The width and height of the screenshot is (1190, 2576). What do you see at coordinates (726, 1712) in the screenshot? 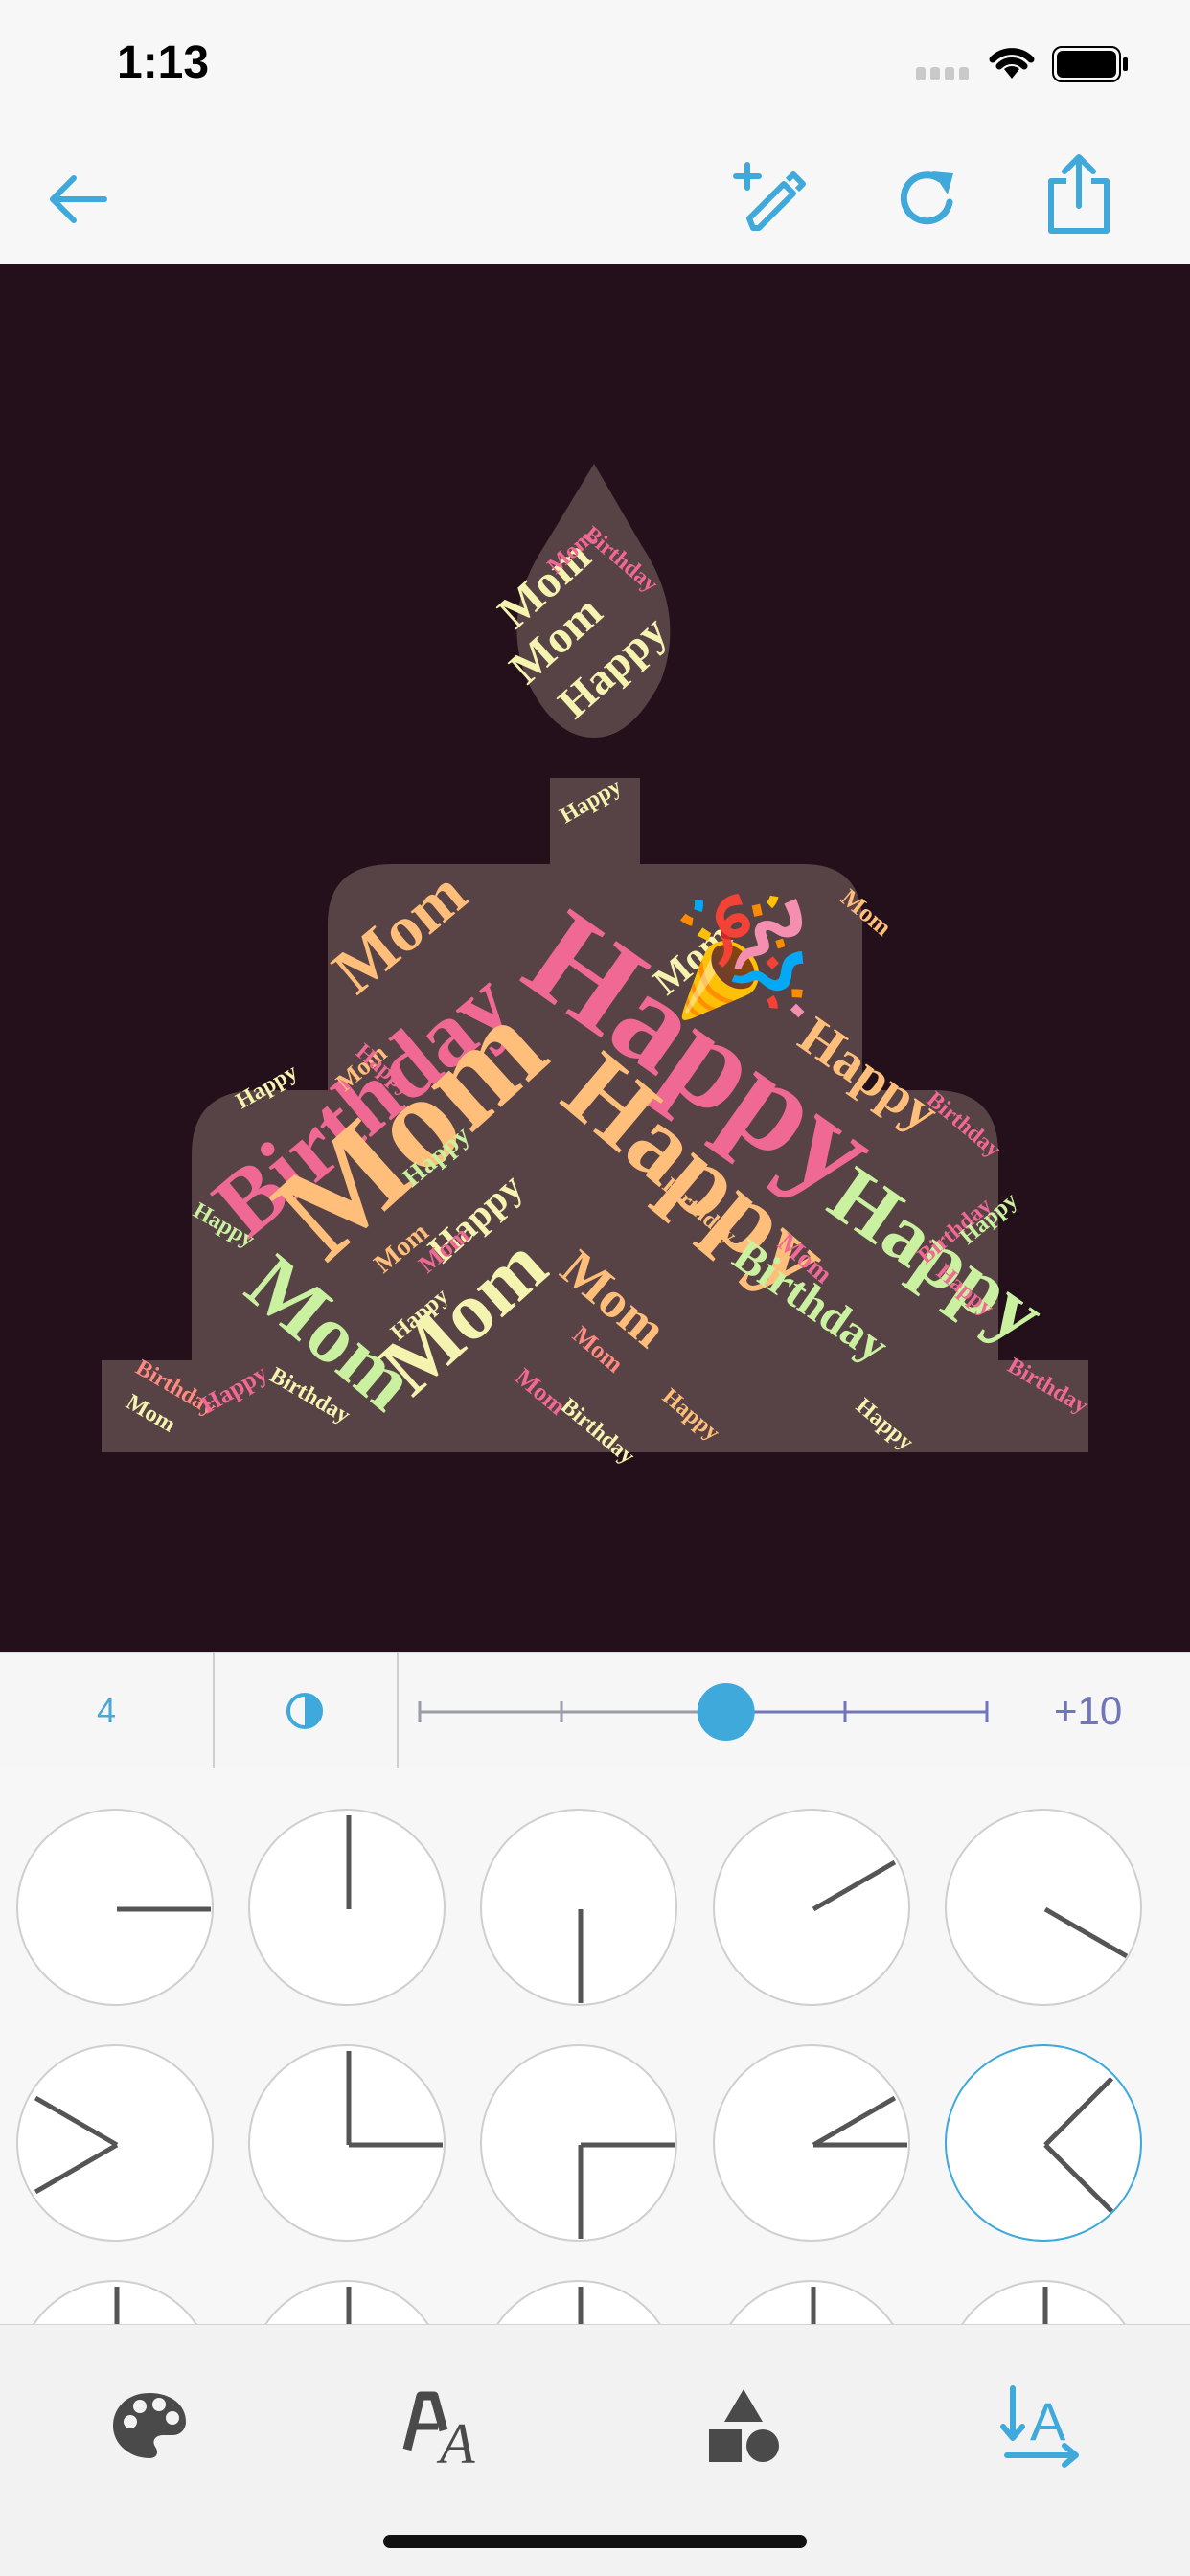
I see `slider-knob` at bounding box center [726, 1712].